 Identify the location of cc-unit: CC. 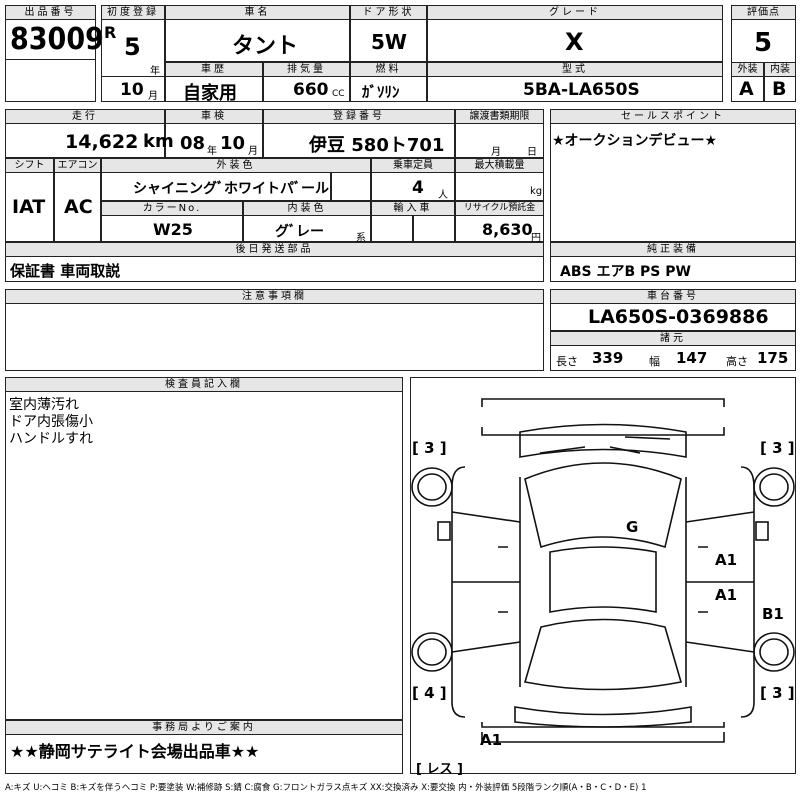
(338, 94).